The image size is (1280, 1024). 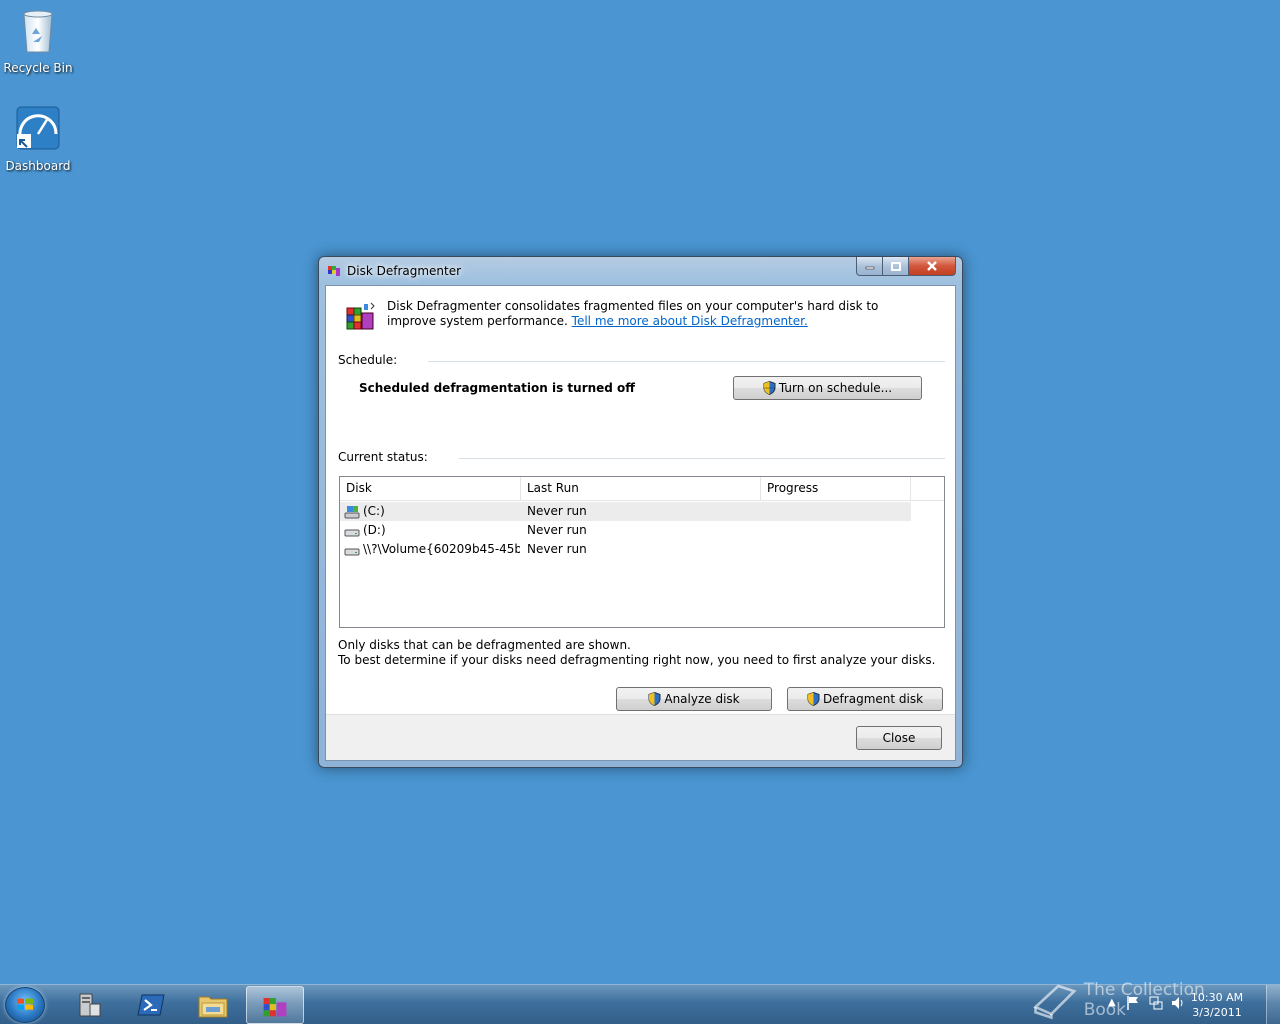 I want to click on disk-list-header: Disk Last Run Progress, so click(x=642, y=489).